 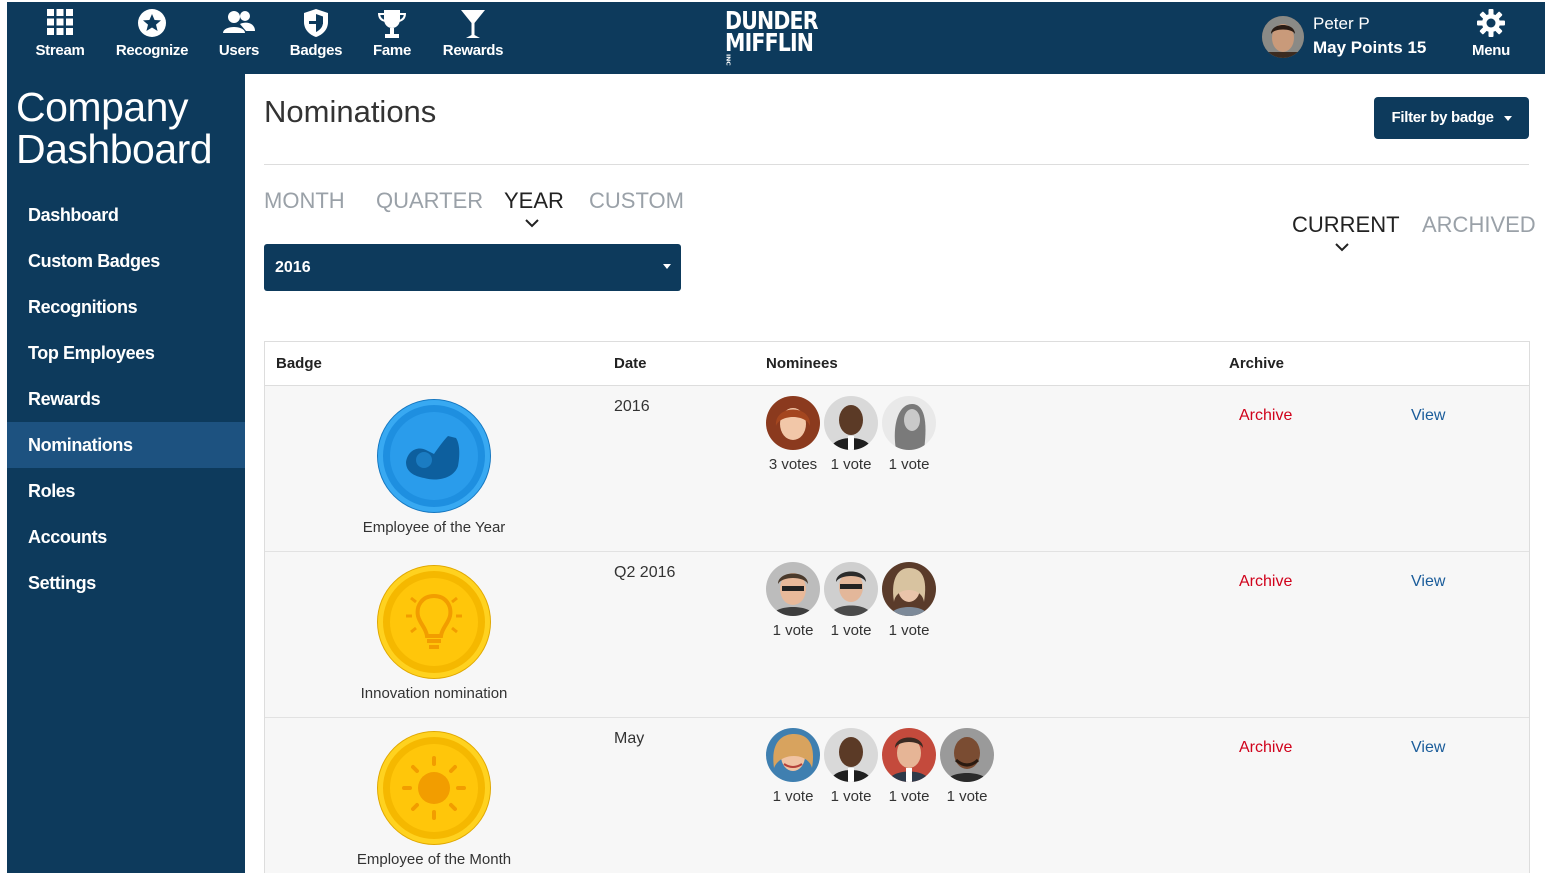 What do you see at coordinates (299, 363) in the screenshot?
I see `column-header-badge: Badge` at bounding box center [299, 363].